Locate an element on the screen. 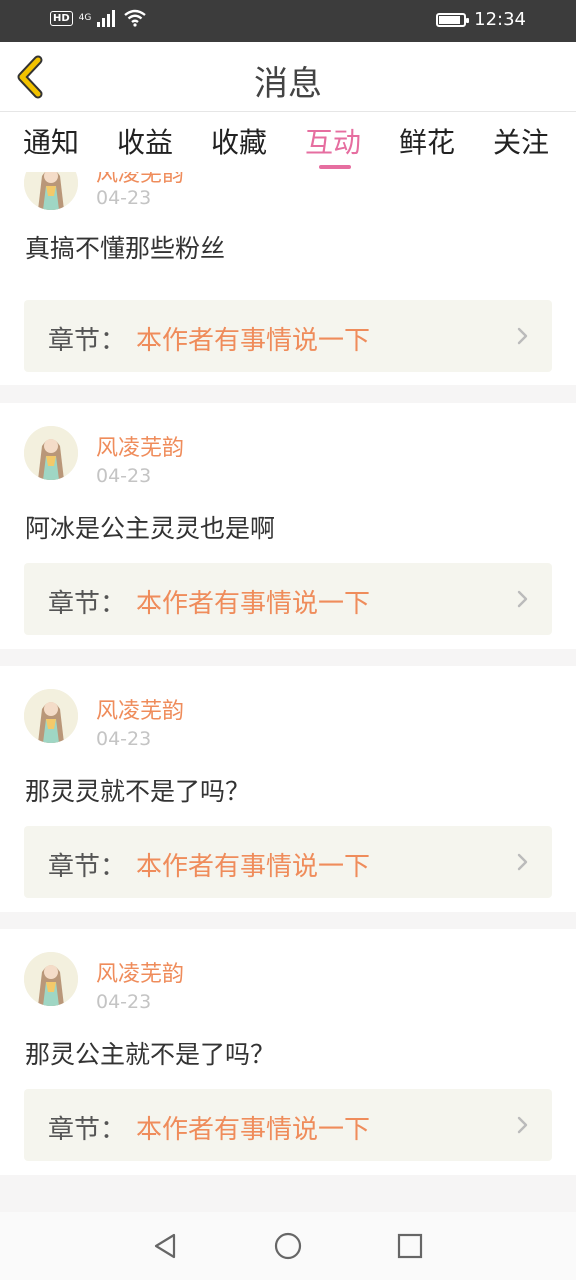 The height and width of the screenshot is (1280, 576). status-left: HD 4G is located at coordinates (98, 18).